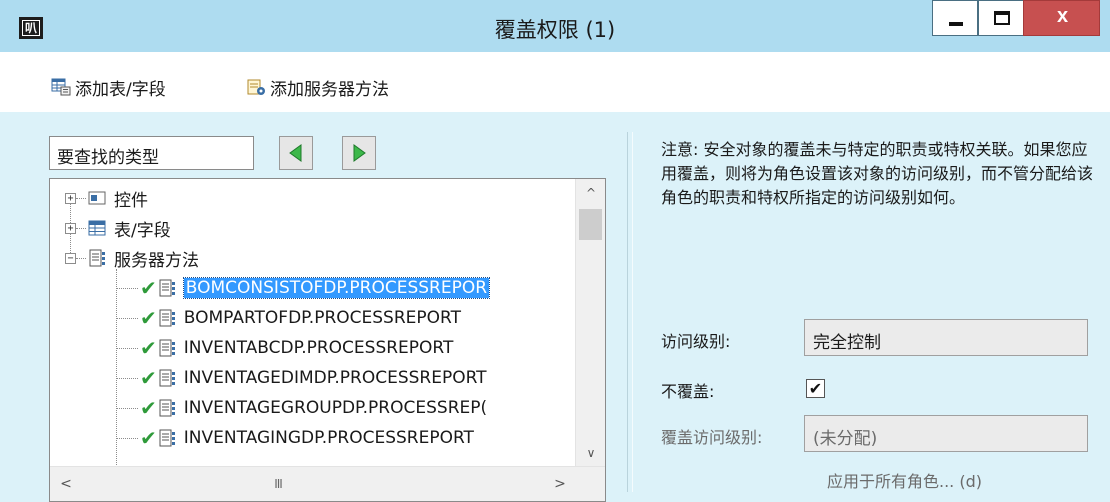 The height and width of the screenshot is (502, 1110). What do you see at coordinates (946, 433) in the screenshot?
I see `override-level-field: (未分配)` at bounding box center [946, 433].